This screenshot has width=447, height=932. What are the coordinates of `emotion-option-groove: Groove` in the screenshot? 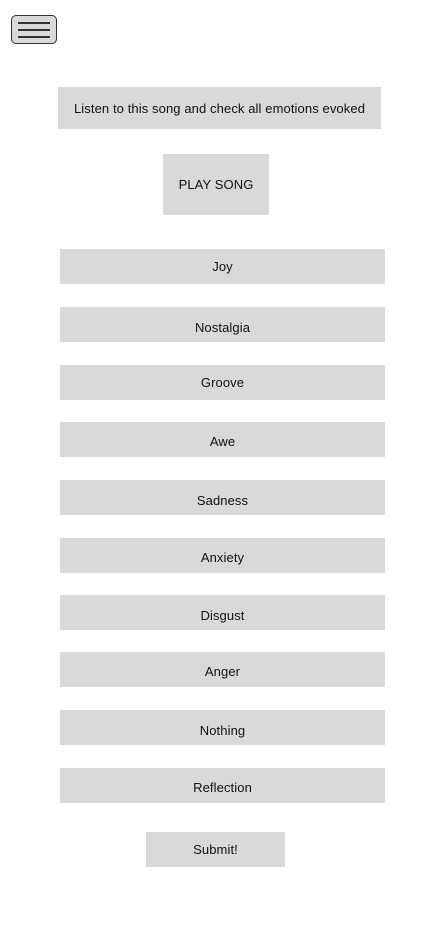 It's located at (222, 382).